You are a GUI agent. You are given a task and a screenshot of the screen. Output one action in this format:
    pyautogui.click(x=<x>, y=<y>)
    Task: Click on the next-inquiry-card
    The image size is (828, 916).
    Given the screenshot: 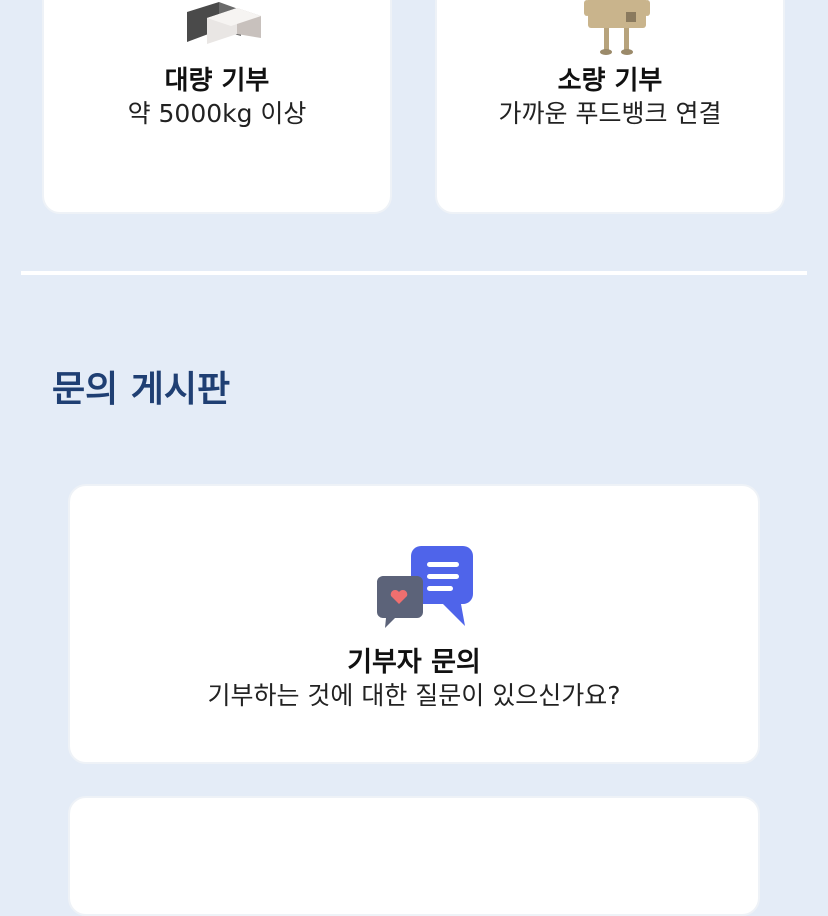 What is the action you would take?
    pyautogui.click(x=414, y=856)
    